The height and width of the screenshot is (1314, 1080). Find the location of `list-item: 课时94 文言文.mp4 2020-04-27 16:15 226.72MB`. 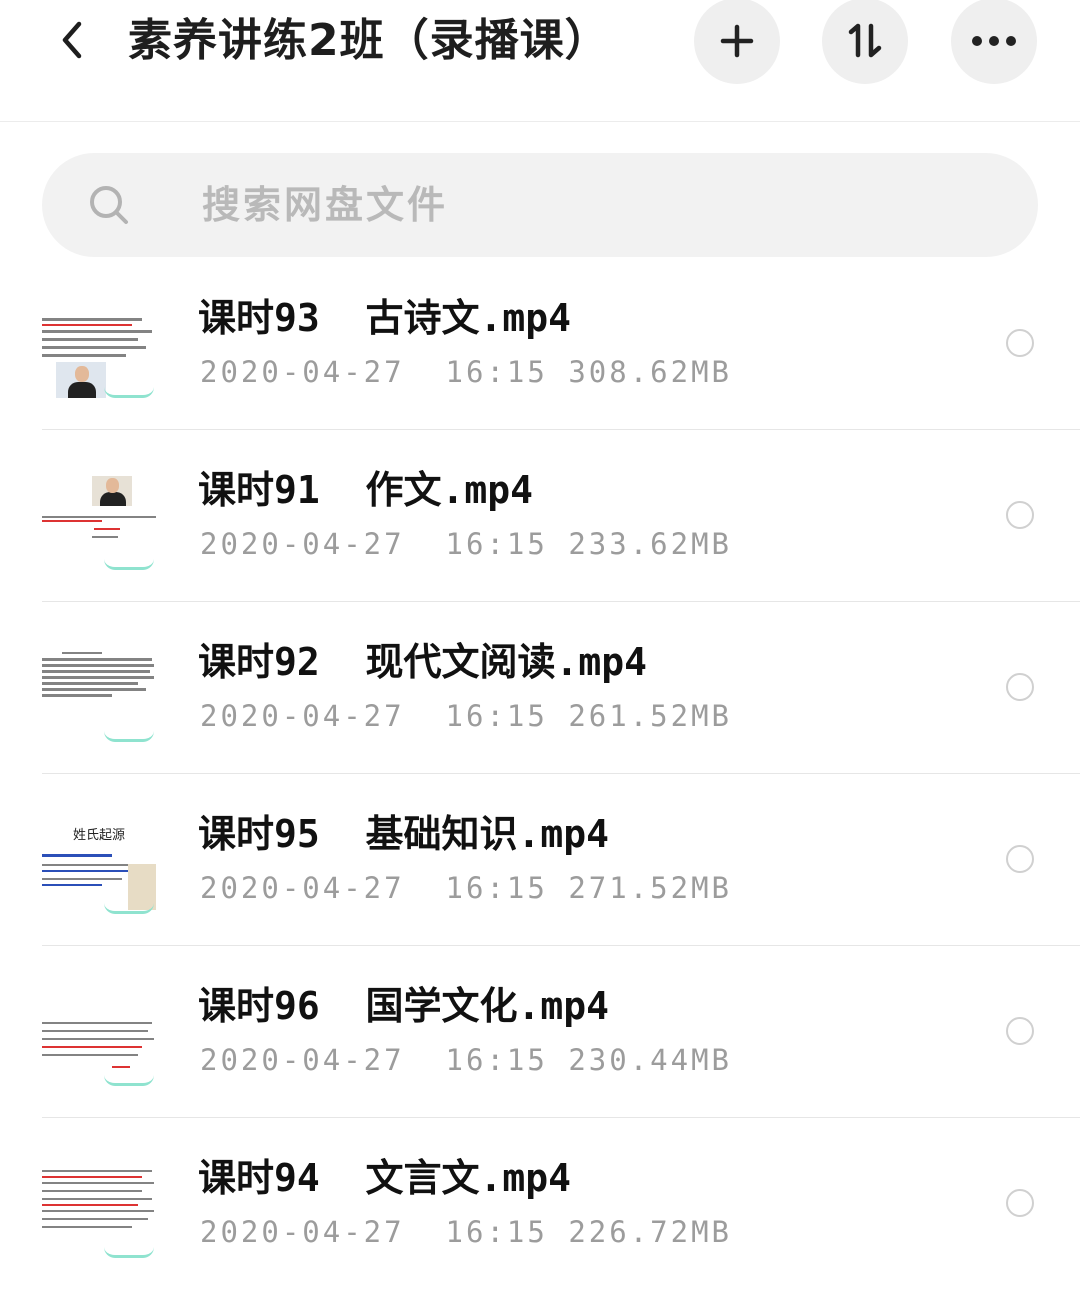

list-item: 课时94 文言文.mp4 2020-04-27 16:15 226.72MB is located at coordinates (540, 1204).